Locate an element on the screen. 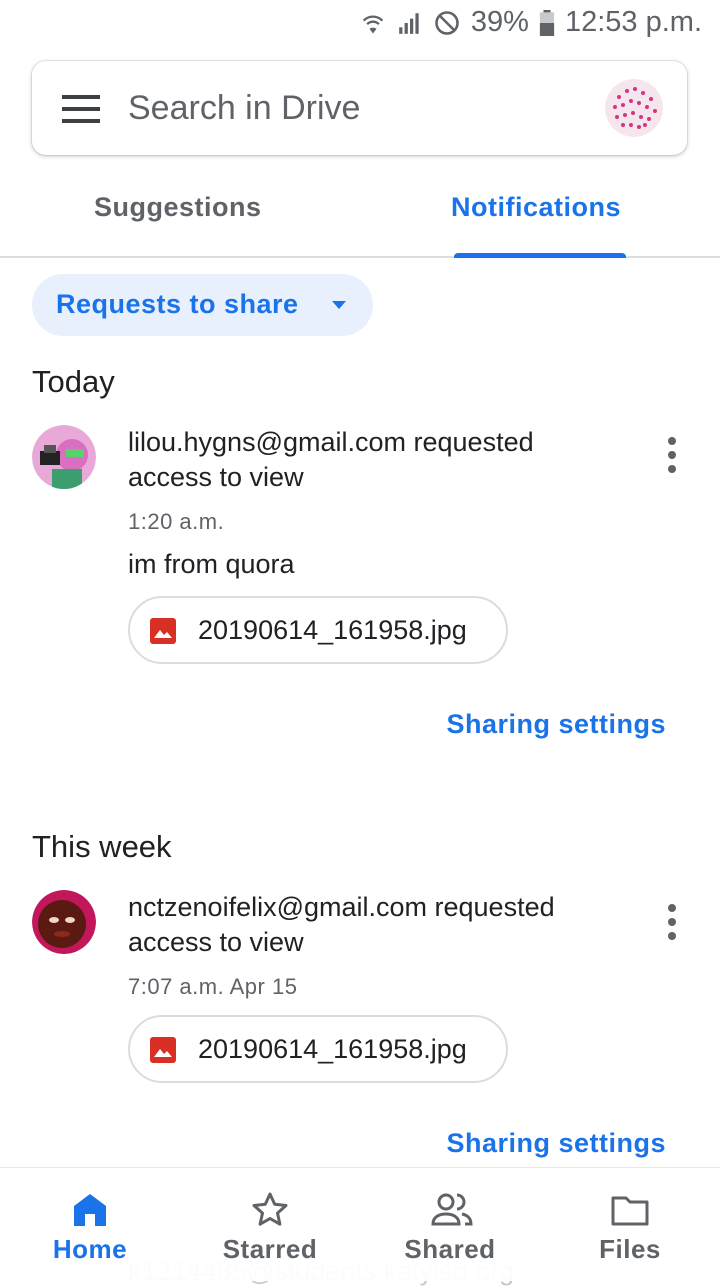 The height and width of the screenshot is (1287, 720). search-bar: Search in Drive is located at coordinates (359, 108).